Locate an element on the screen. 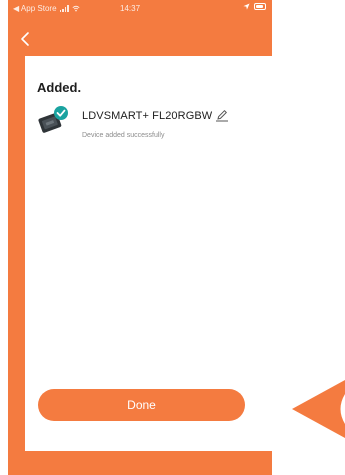 The image size is (345, 475). pencil-icon is located at coordinates (222, 115).